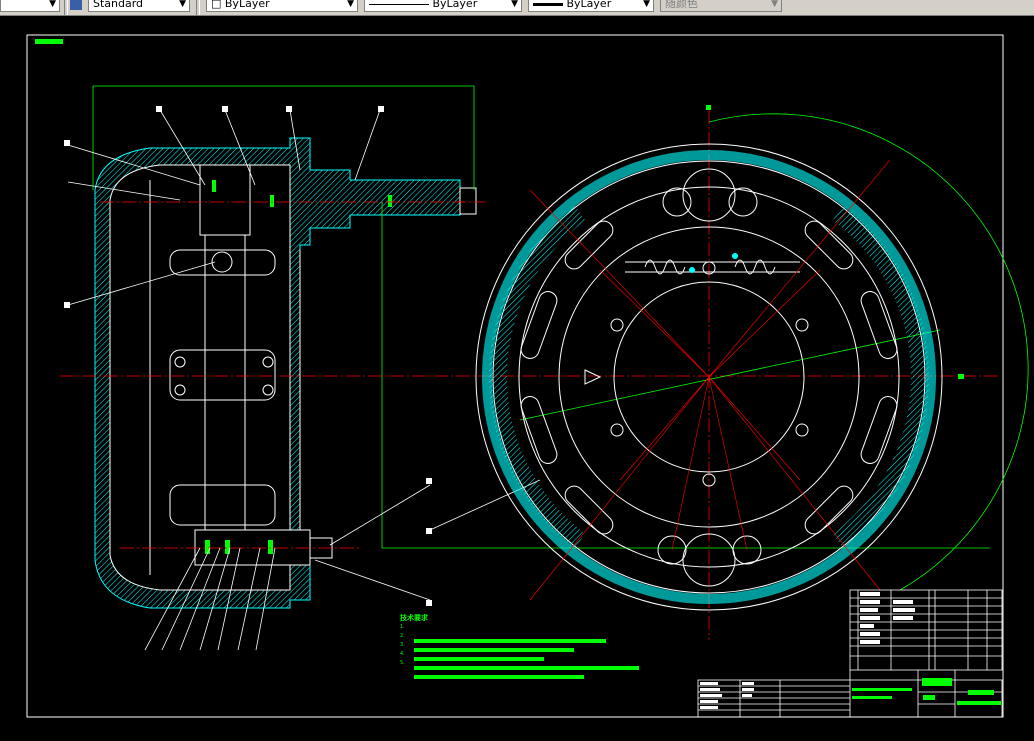 The height and width of the screenshot is (741, 1034). What do you see at coordinates (76, 5) in the screenshot?
I see `text-style-icon` at bounding box center [76, 5].